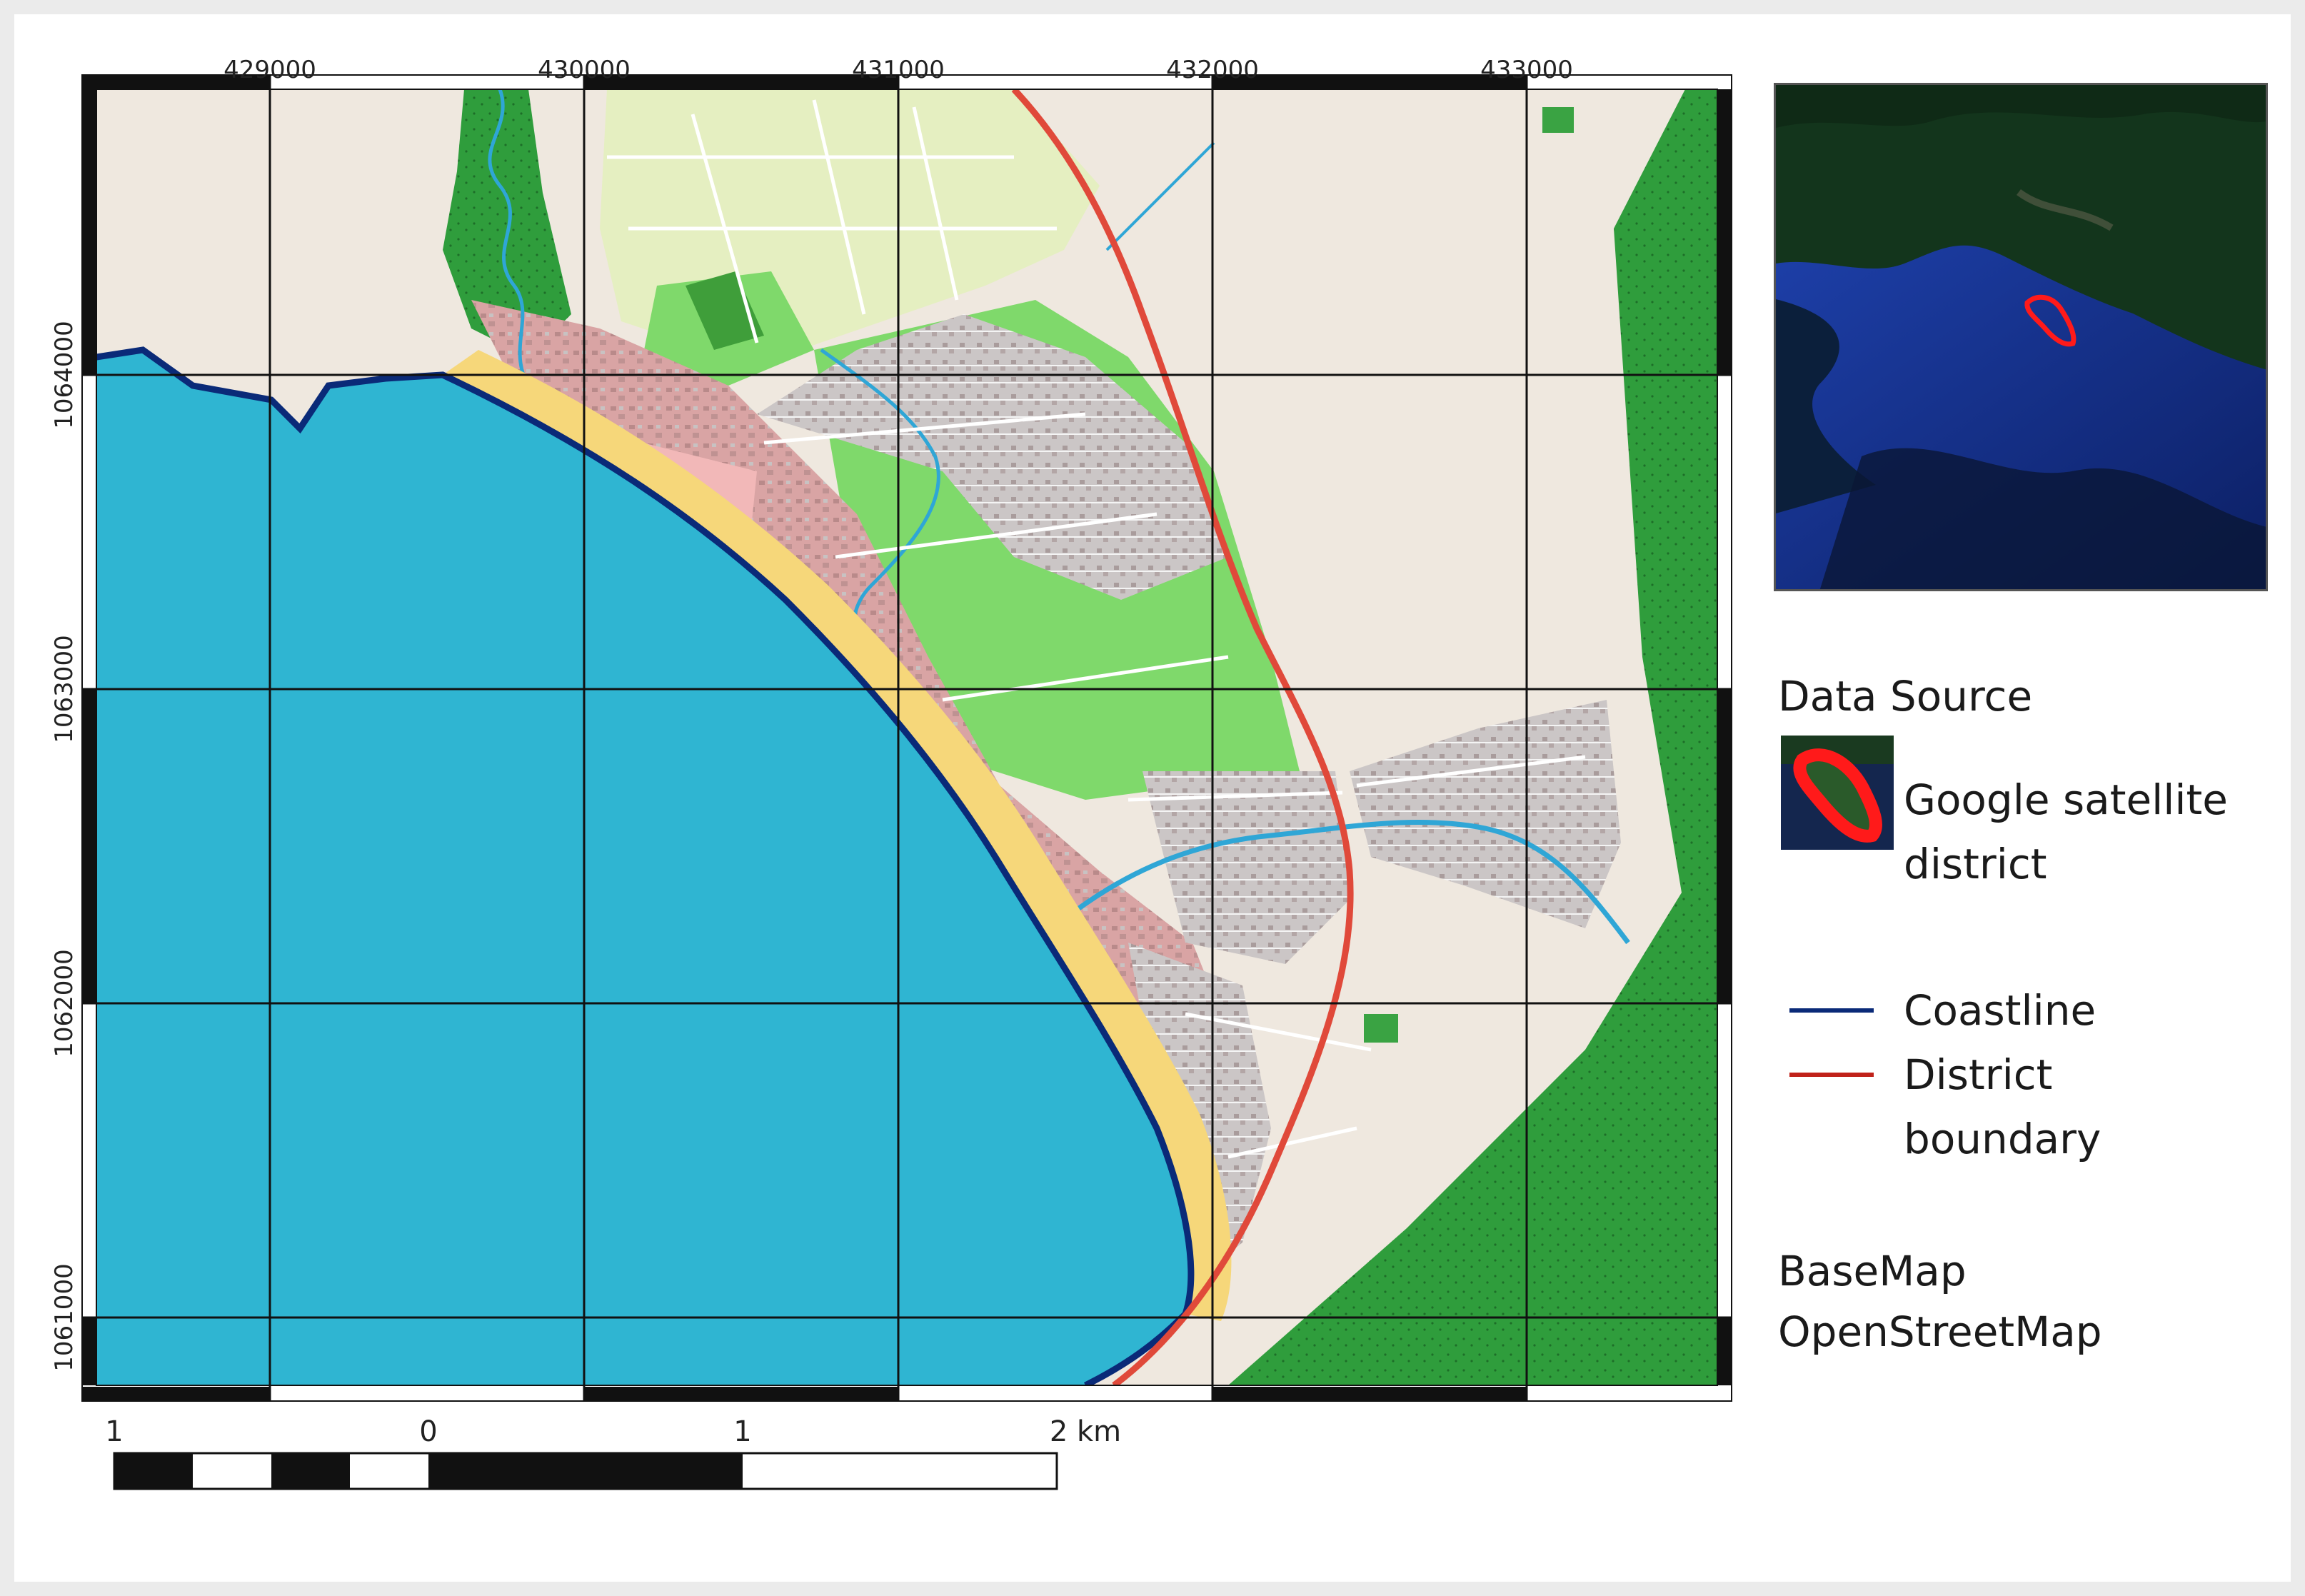 This screenshot has height=1596, width=2305. I want to click on scale-label: 0, so click(429, 1431).